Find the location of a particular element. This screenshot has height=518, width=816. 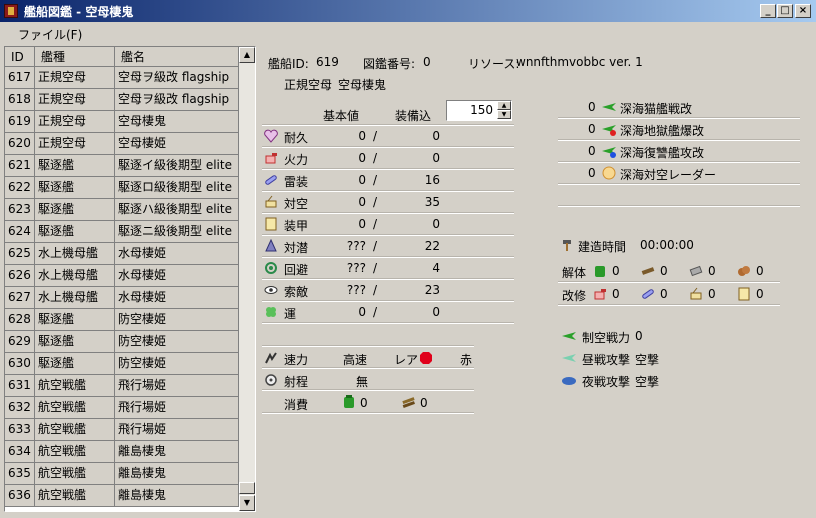

stat-equip-value: 0 is located at coordinates (436, 224).